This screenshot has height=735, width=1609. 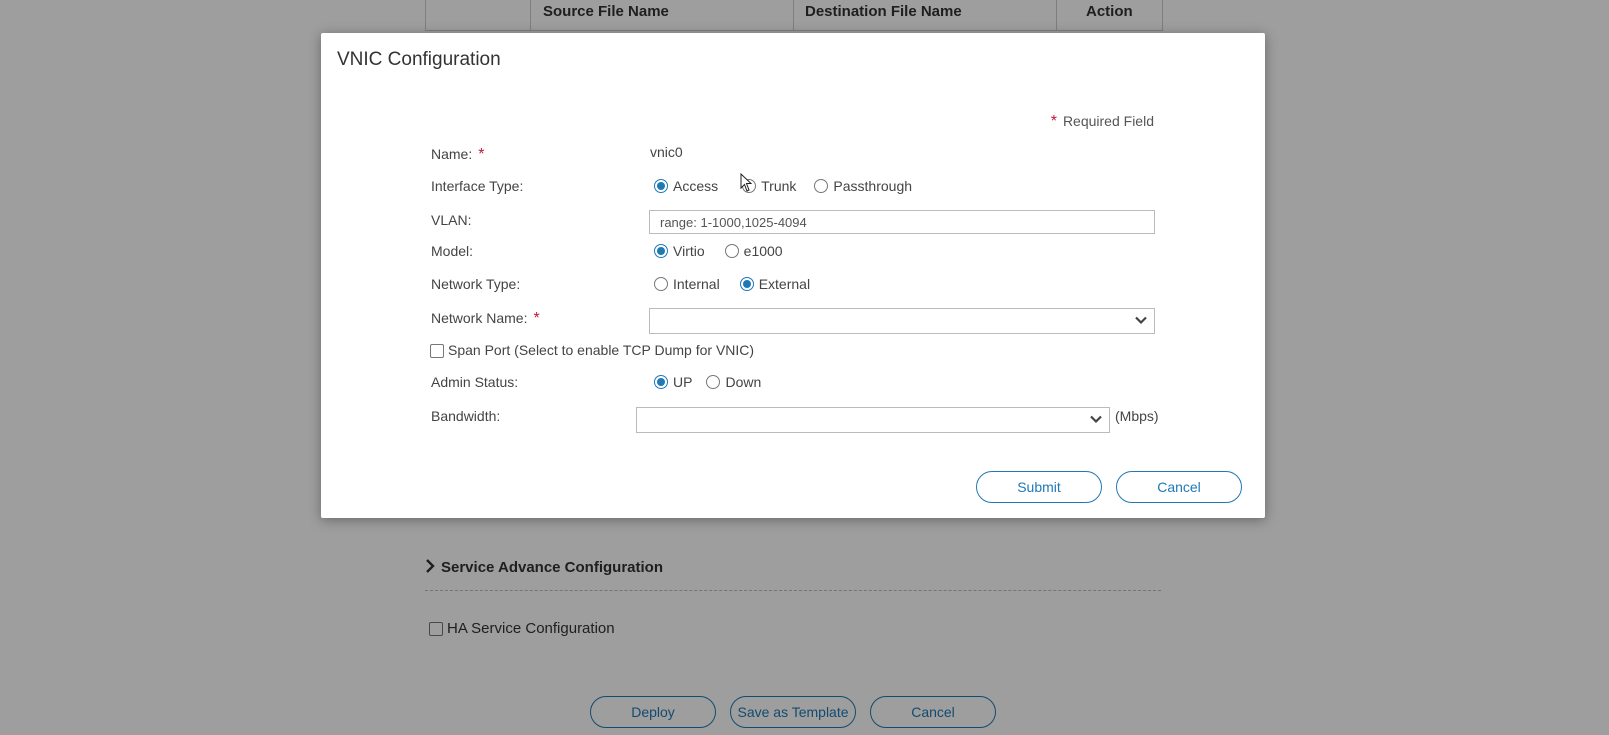 What do you see at coordinates (1053, 121) in the screenshot?
I see `required-star: *` at bounding box center [1053, 121].